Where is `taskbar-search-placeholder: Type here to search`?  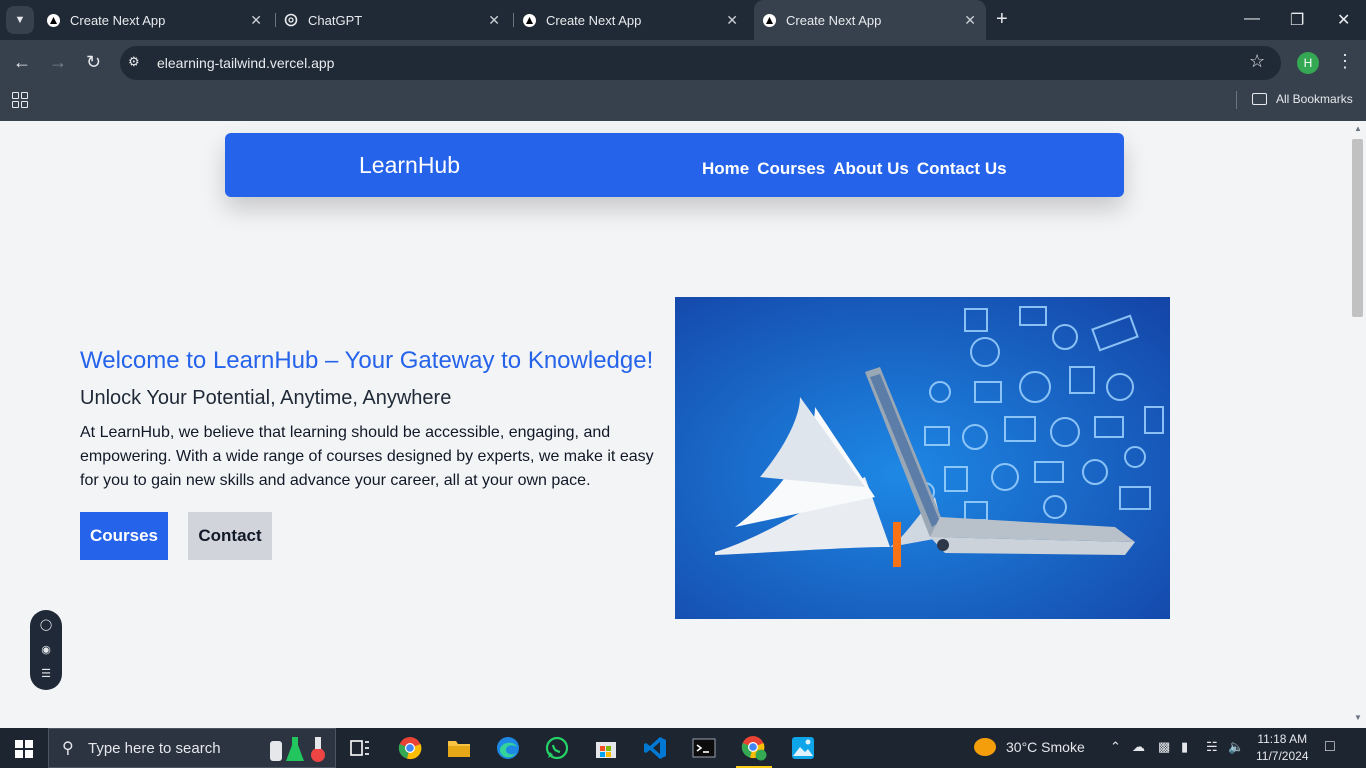 taskbar-search-placeholder: Type here to search is located at coordinates (154, 748).